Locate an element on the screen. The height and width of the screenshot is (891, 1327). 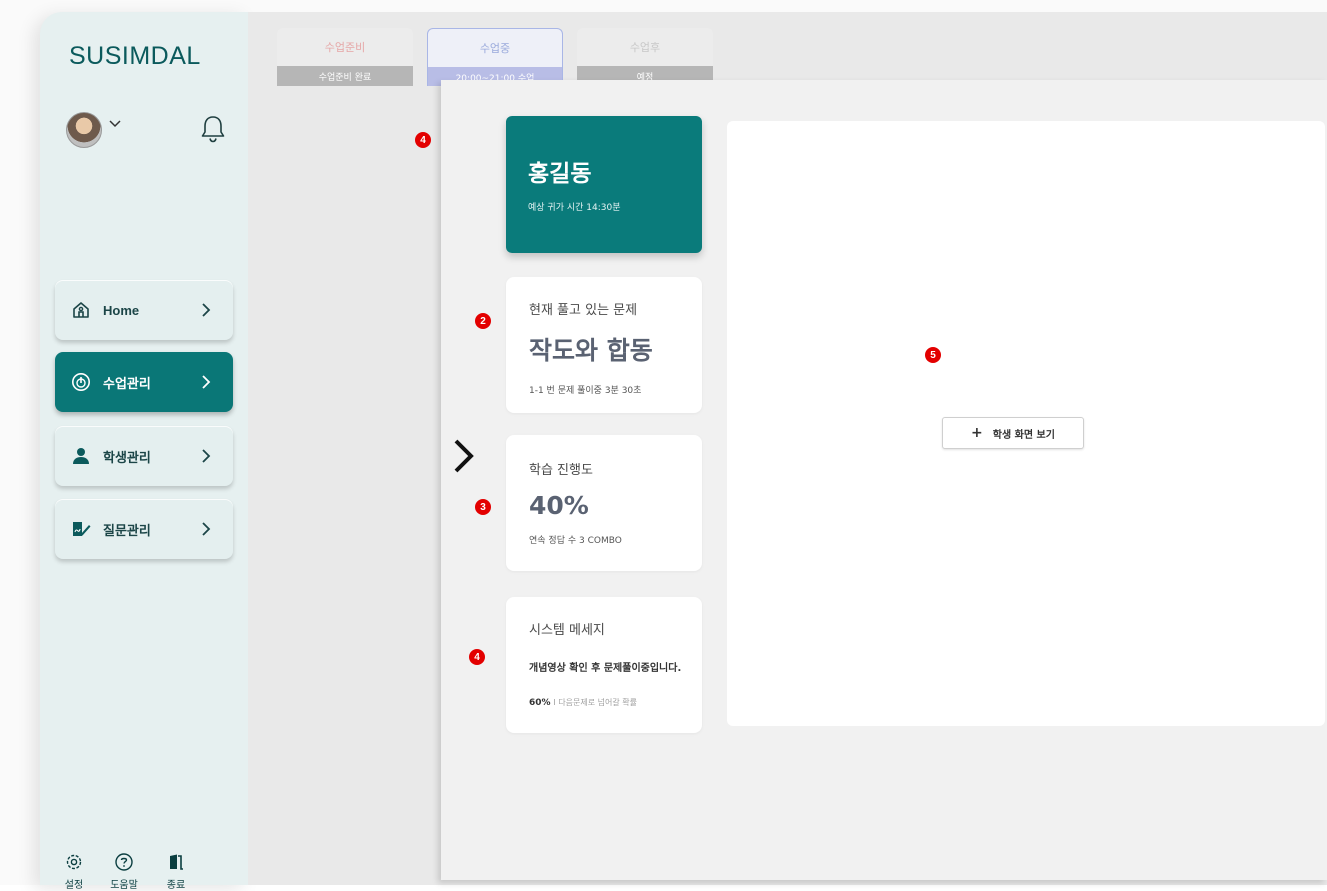
gear-icon is located at coordinates (74, 862).